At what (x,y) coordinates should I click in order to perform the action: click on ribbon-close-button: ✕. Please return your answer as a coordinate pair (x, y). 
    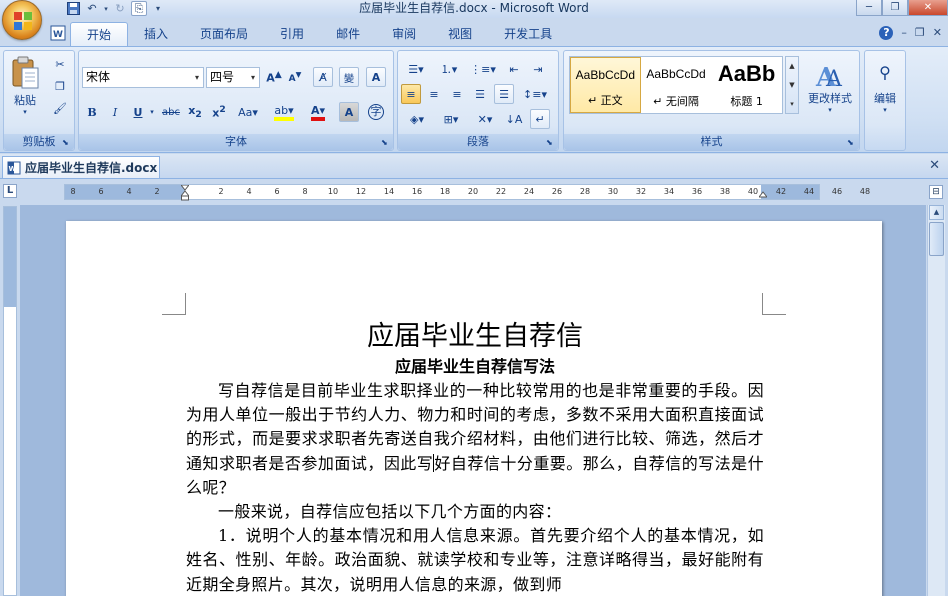
    Looking at the image, I should click on (937, 33).